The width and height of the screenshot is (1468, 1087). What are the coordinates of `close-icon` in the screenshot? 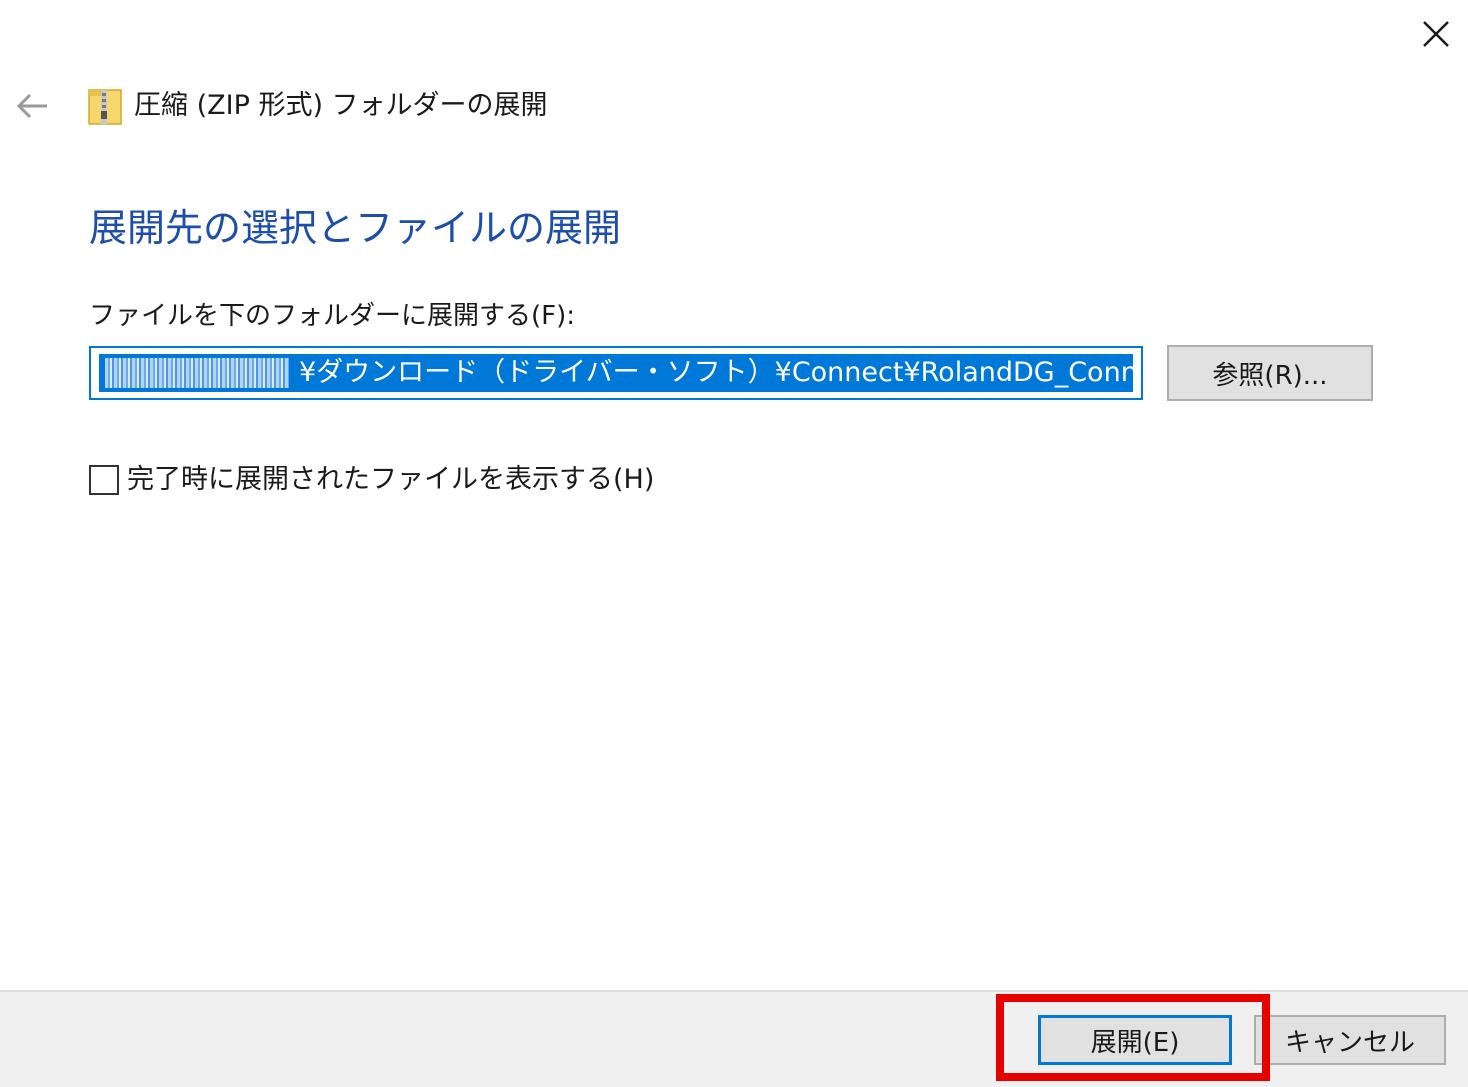 It's located at (1436, 34).